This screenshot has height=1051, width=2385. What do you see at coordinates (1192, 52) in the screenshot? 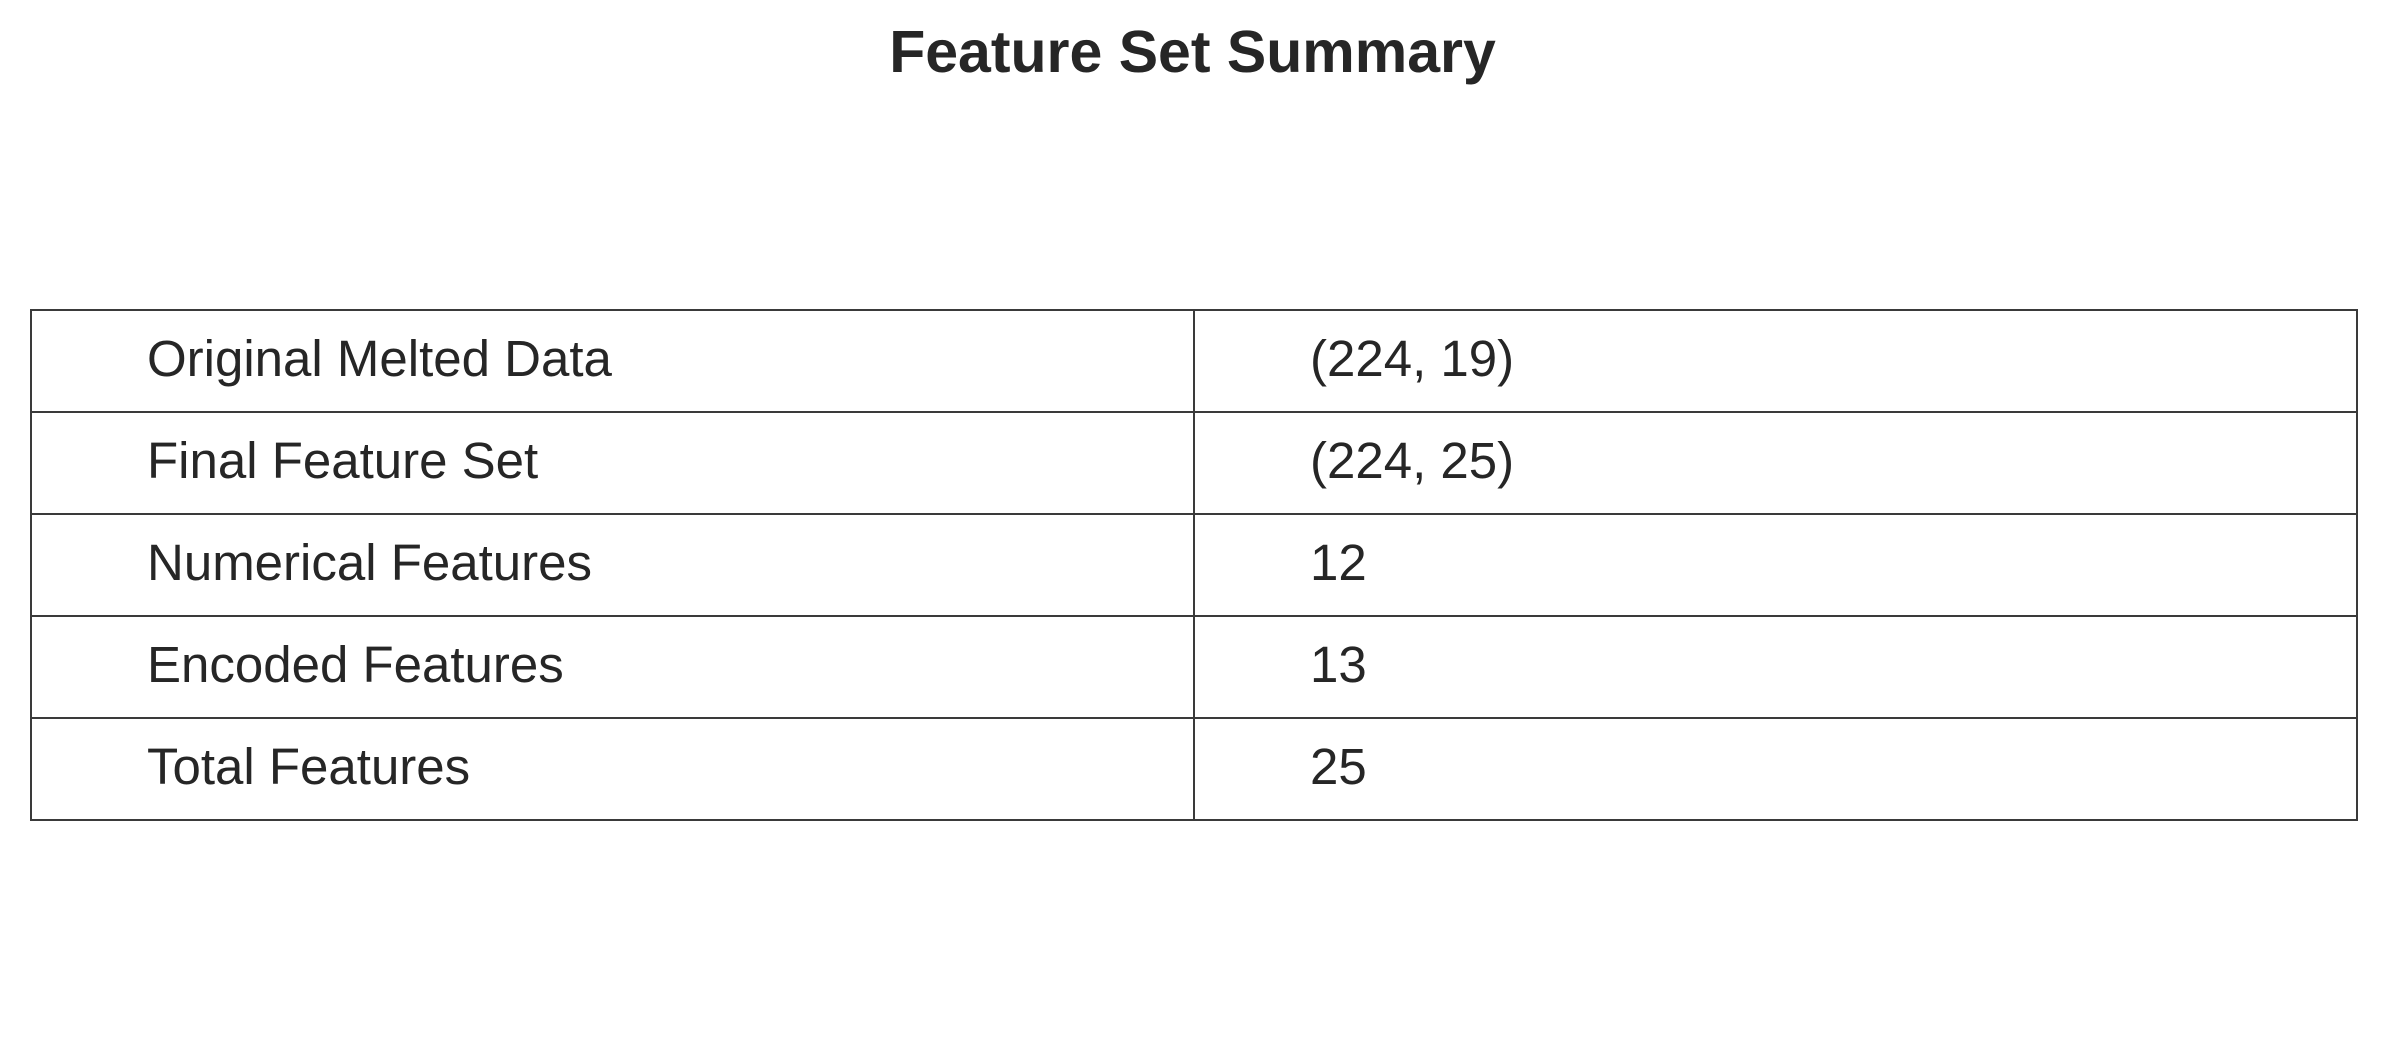
I see `table-title: Feature Set Summary` at bounding box center [1192, 52].